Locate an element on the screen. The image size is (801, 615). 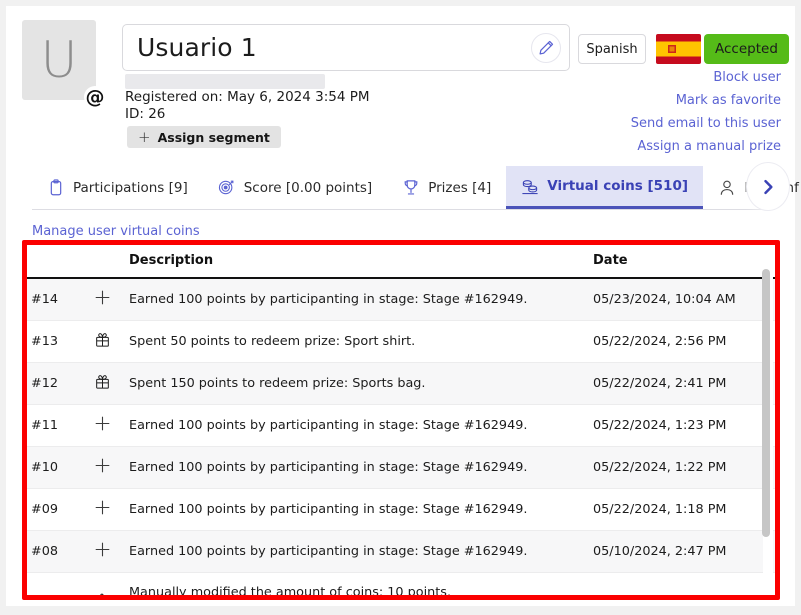
status-badge-label: Accepted is located at coordinates (746, 49).